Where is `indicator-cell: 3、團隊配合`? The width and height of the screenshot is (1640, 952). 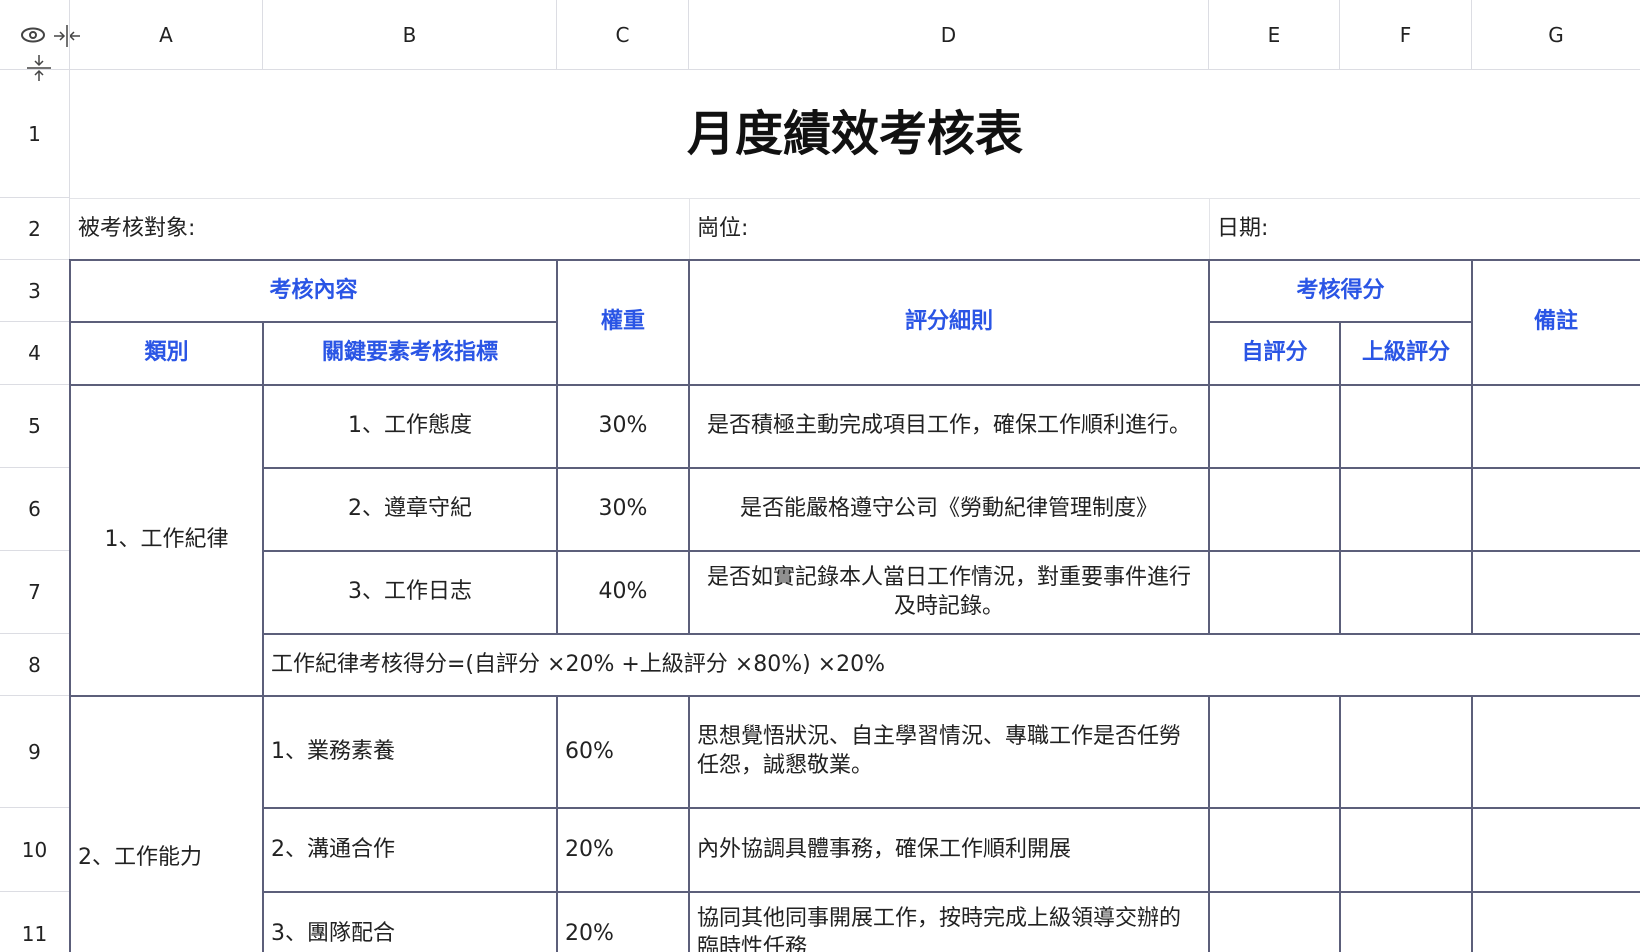 indicator-cell: 3、團隊配合 is located at coordinates (410, 922).